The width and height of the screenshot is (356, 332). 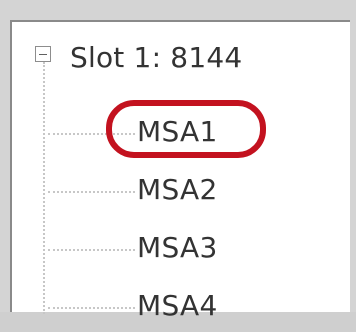 I want to click on tree-item-label: MSA4, so click(x=177, y=305).